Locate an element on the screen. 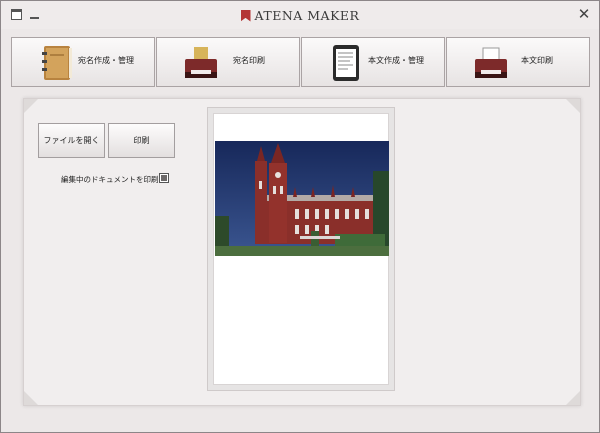 The height and width of the screenshot is (433, 600). title-bar: ATENA MAKER ✕ is located at coordinates (300, 15).